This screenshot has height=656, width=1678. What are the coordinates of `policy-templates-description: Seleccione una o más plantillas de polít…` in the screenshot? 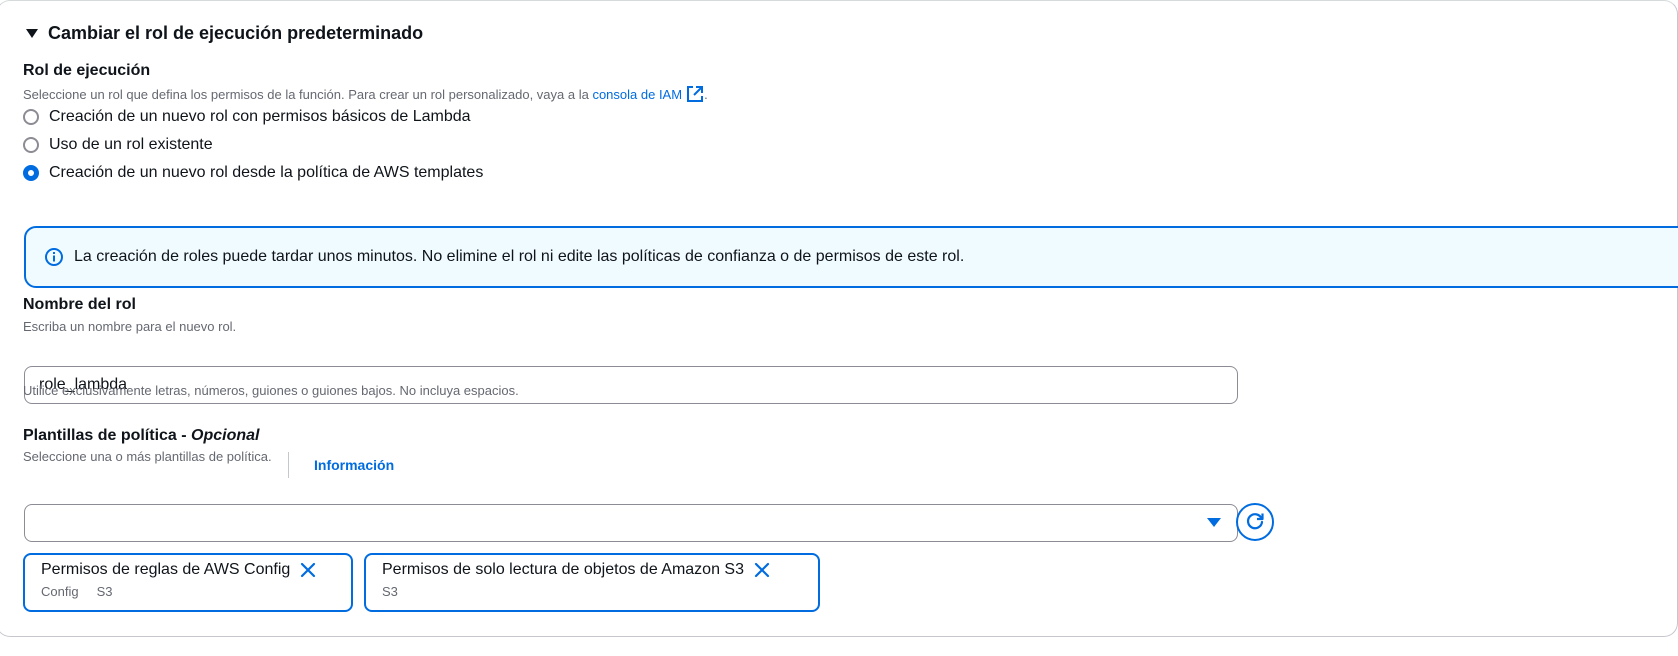 It's located at (147, 456).